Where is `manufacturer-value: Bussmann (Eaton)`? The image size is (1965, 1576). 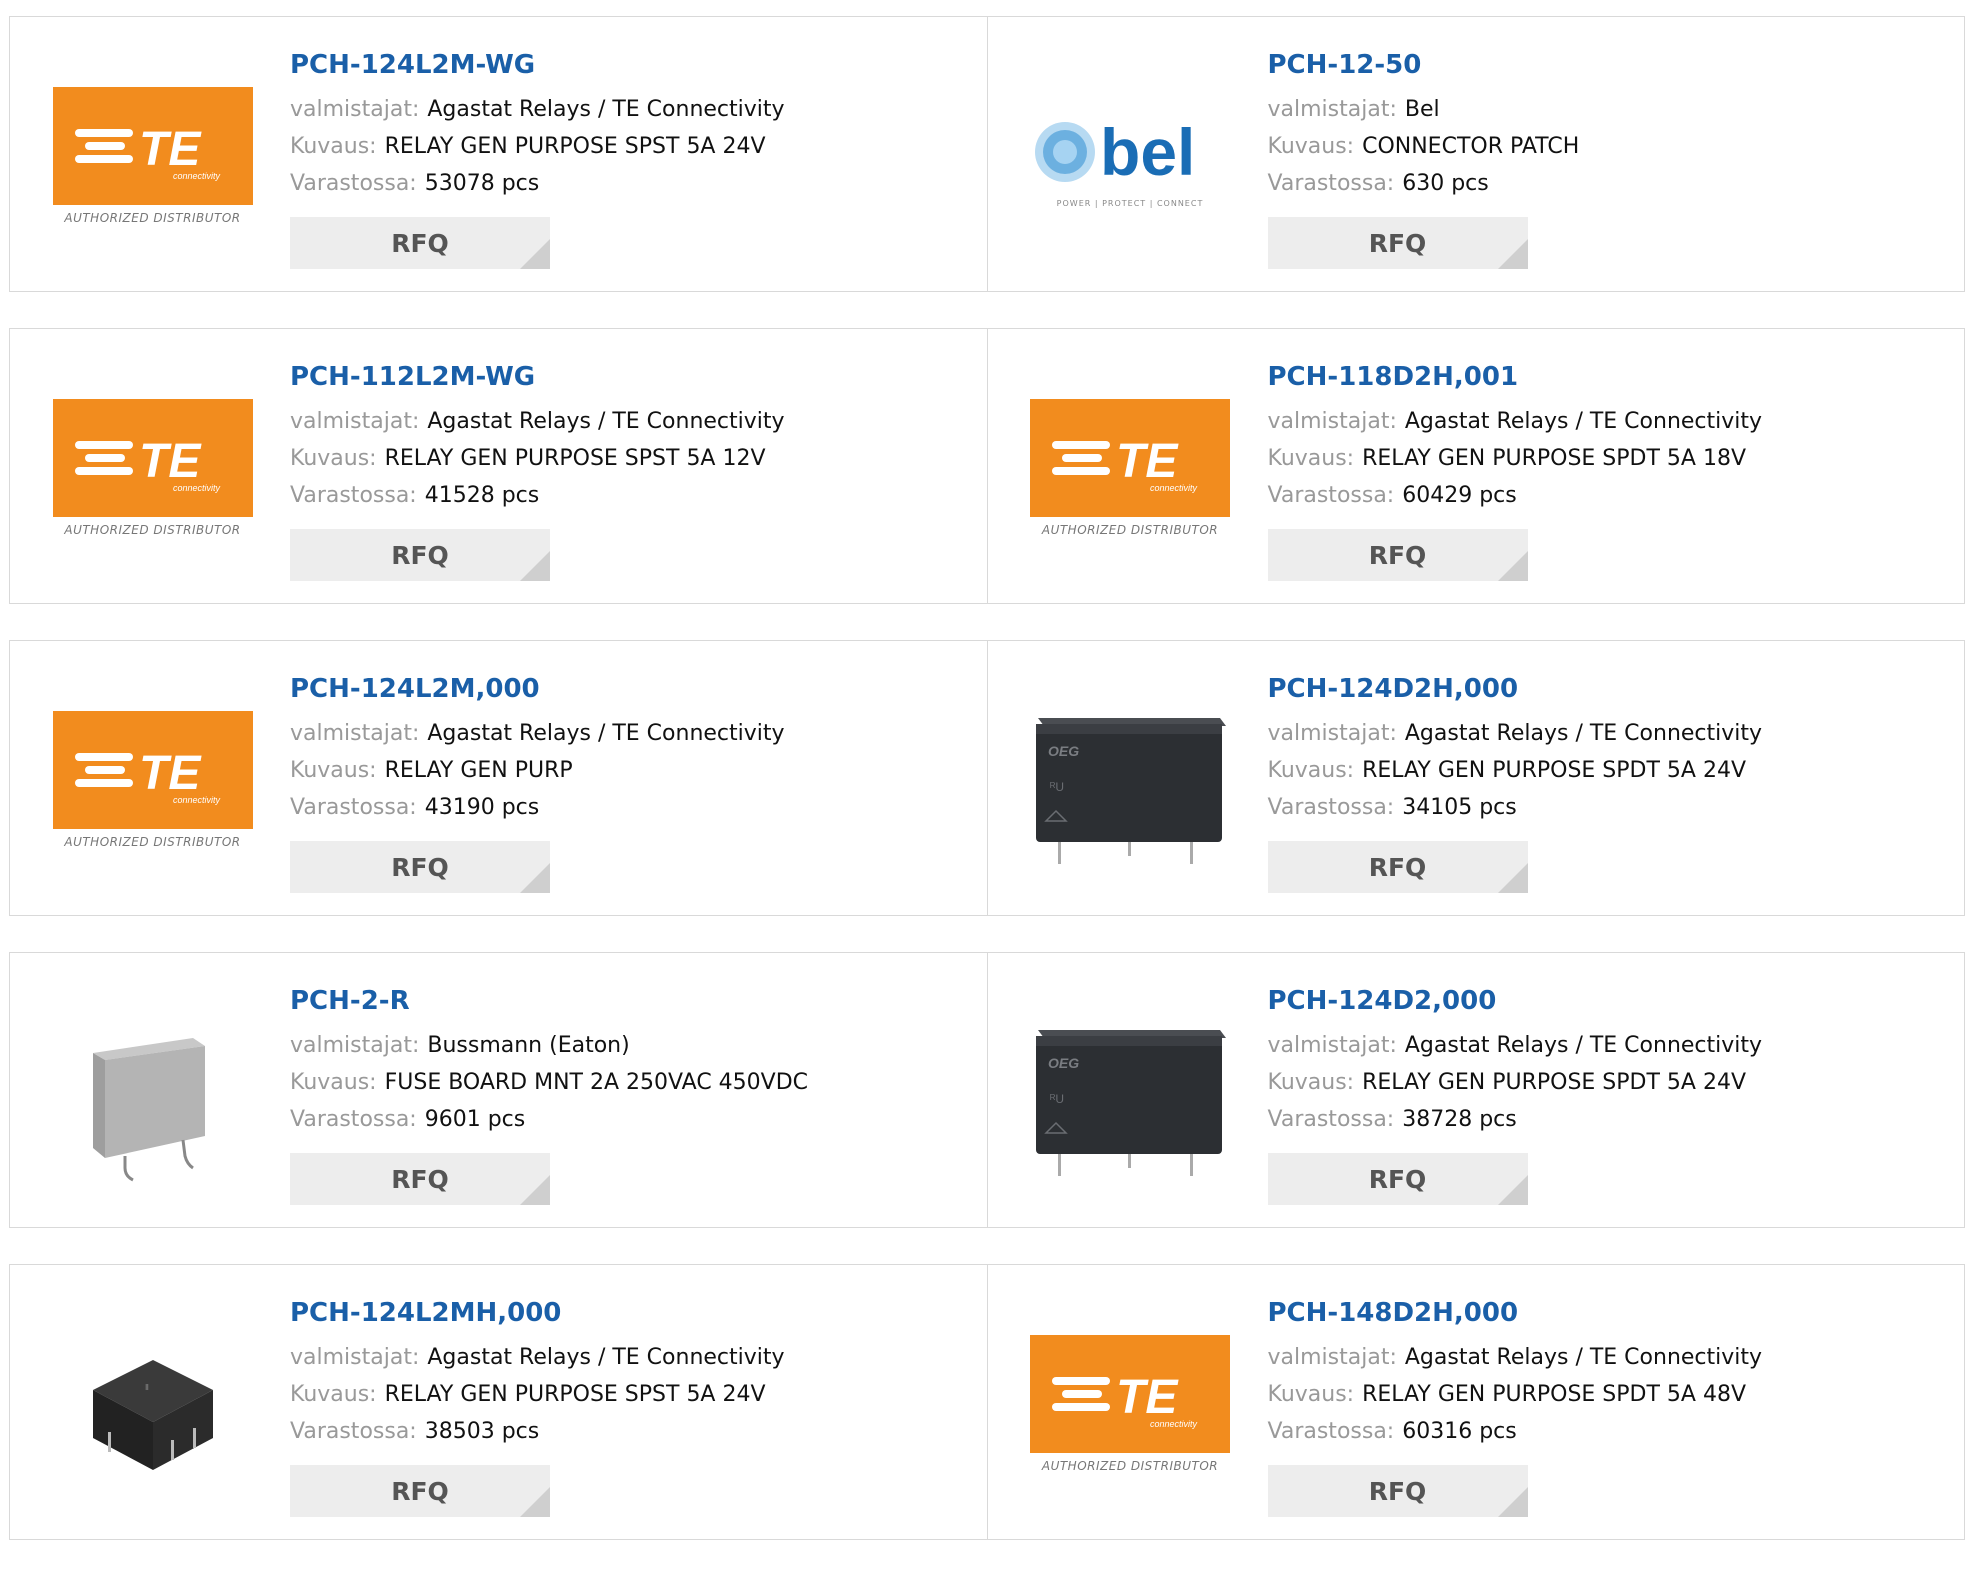
manufacturer-value: Bussmann (Eaton) is located at coordinates (528, 1045).